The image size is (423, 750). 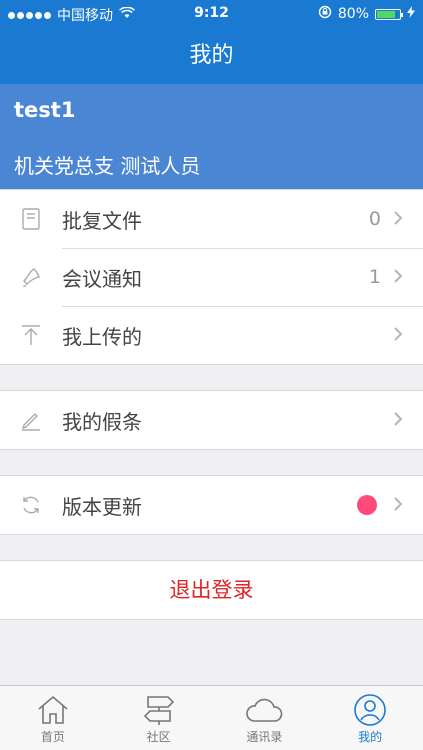 I want to click on tab-mine: 我的, so click(x=370, y=718).